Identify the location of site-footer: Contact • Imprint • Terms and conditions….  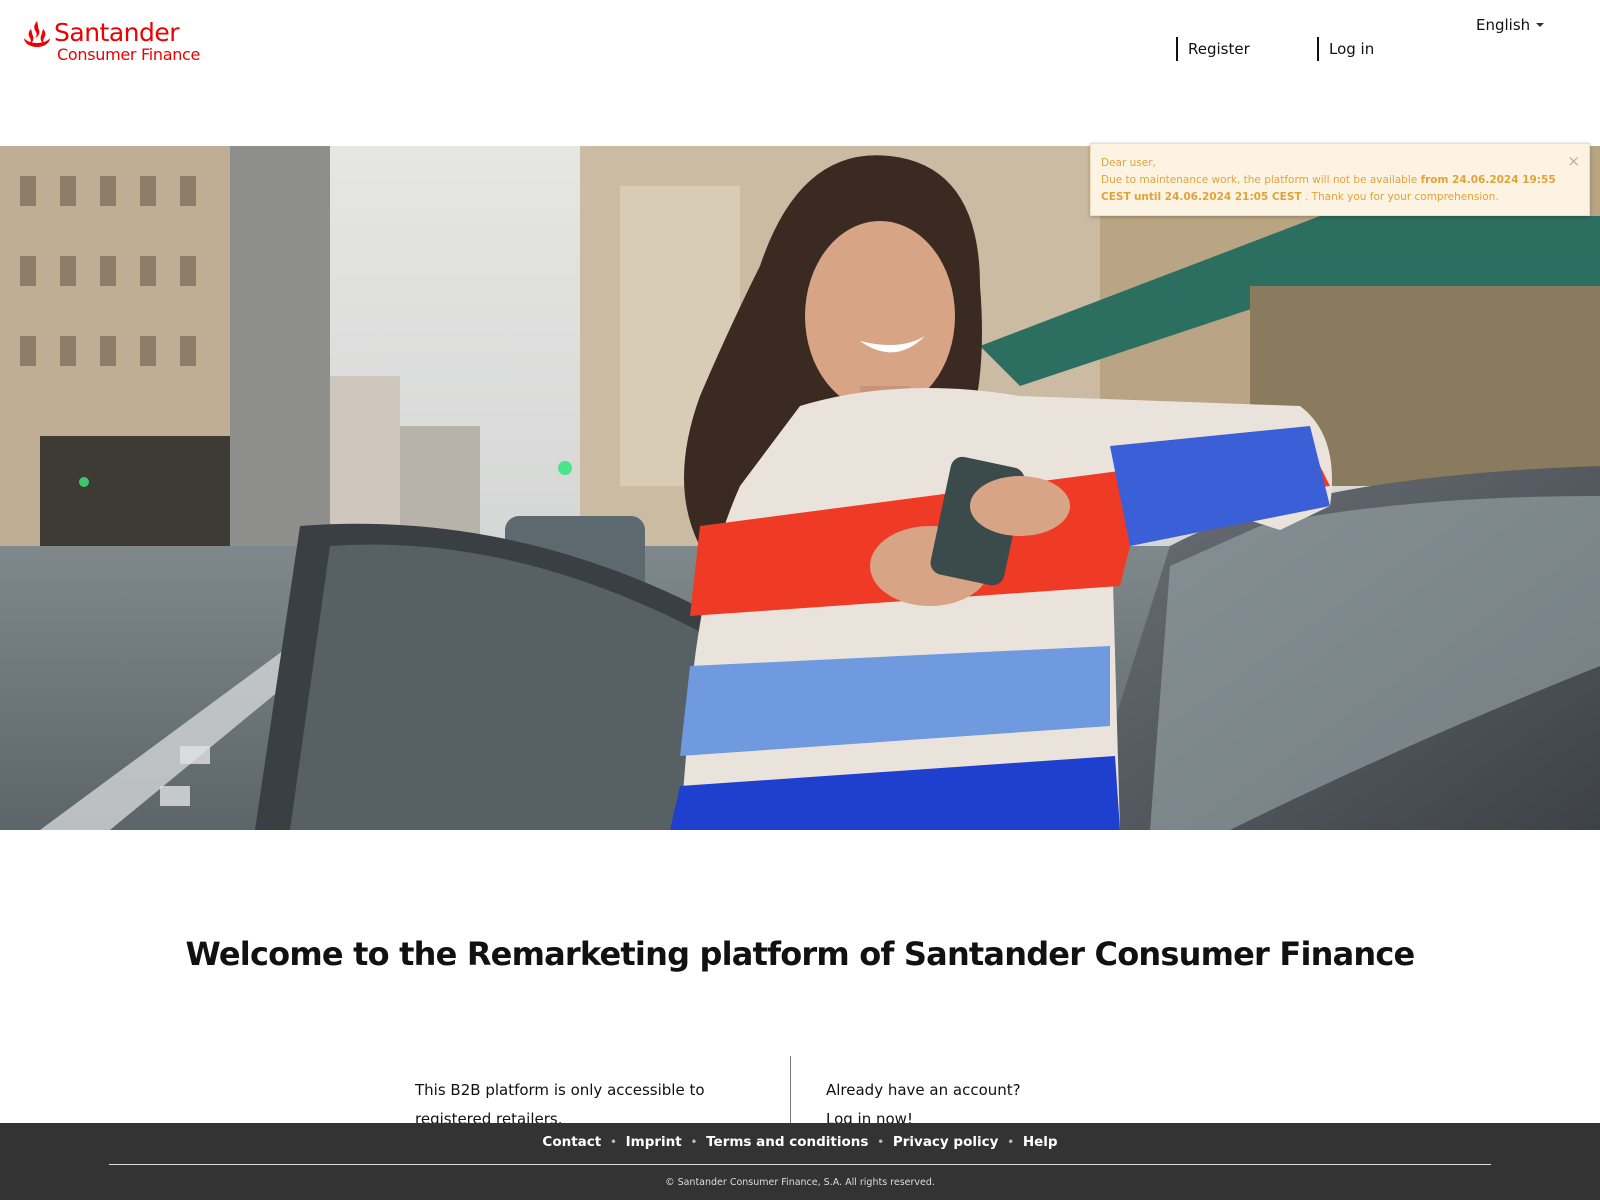
(800, 1161).